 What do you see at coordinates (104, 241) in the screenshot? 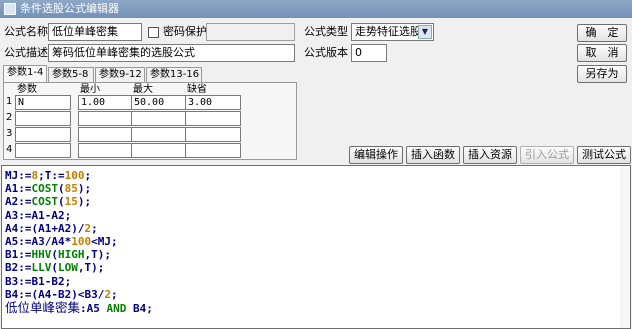
I see `code-token: <MJ;` at bounding box center [104, 241].